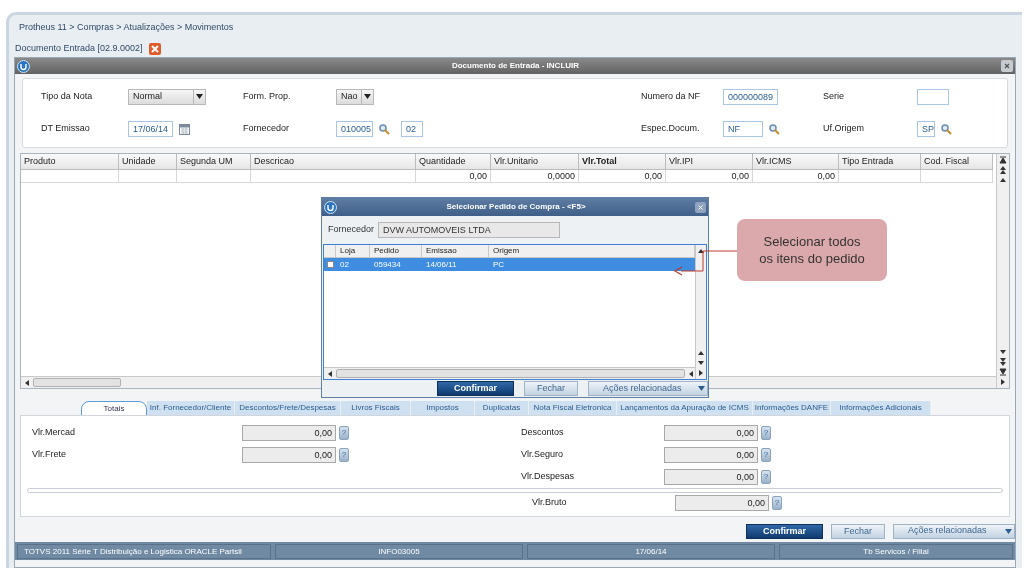  I want to click on status-text: TOTVS 2011 Série T Distribuição e Logistica ORACLE Partsil, so click(144, 551).